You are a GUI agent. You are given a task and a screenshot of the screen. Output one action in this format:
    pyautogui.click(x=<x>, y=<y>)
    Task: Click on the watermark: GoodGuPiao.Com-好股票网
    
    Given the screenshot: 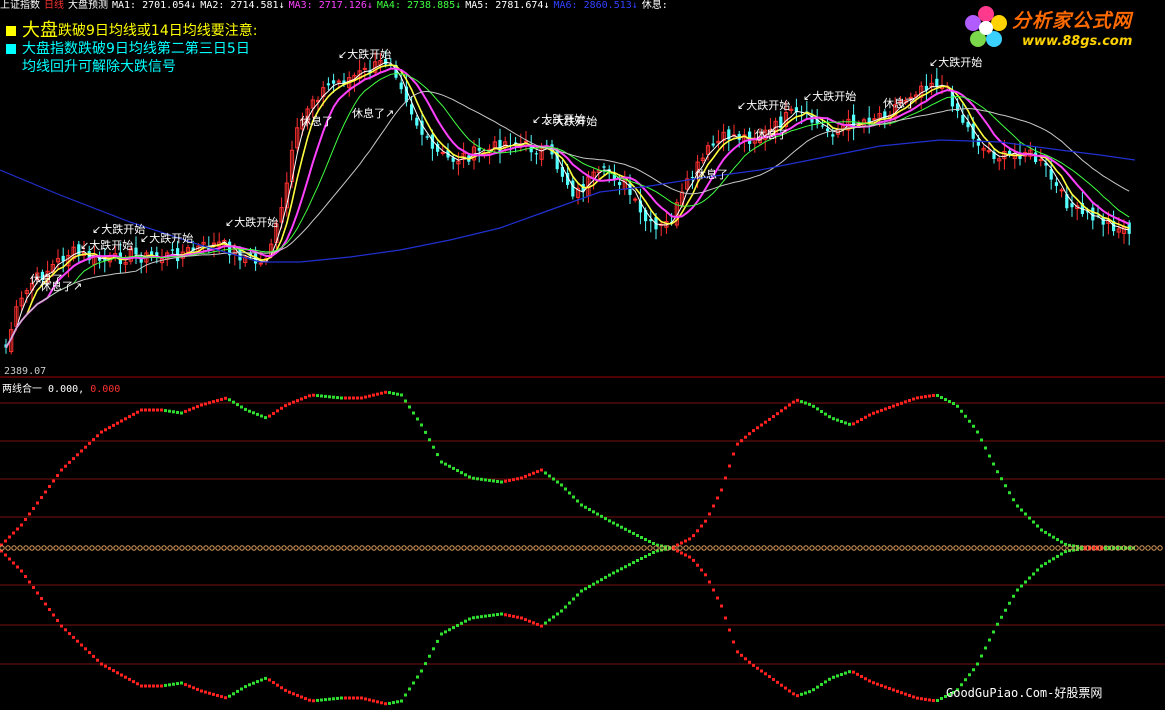 What is the action you would take?
    pyautogui.click(x=1024, y=693)
    